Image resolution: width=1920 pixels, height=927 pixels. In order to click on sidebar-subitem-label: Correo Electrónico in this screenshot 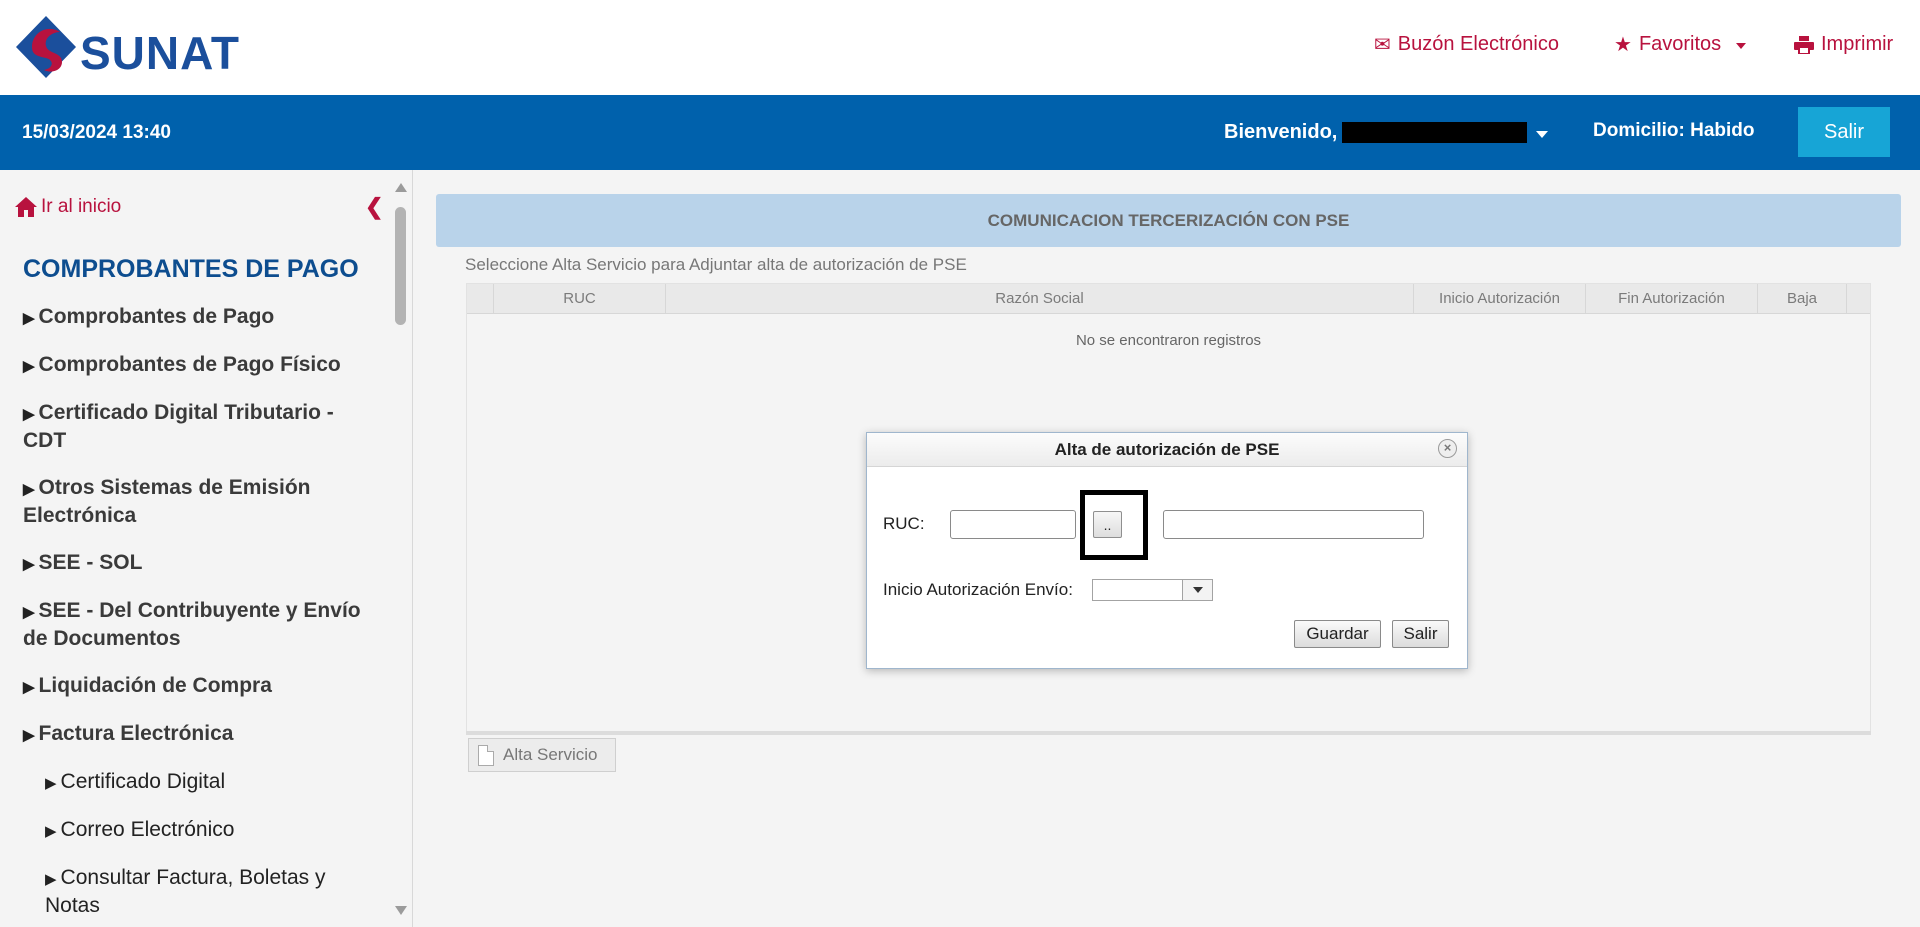, I will do `click(147, 829)`.